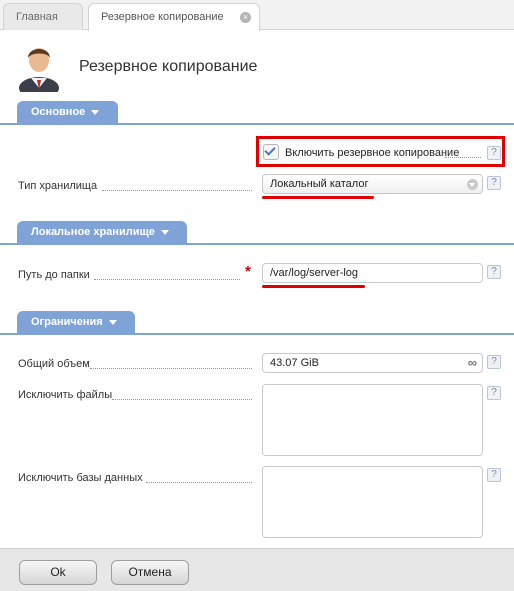  Describe the element at coordinates (65, 395) in the screenshot. I see `exclude-files-label: Исключить файлы` at that location.